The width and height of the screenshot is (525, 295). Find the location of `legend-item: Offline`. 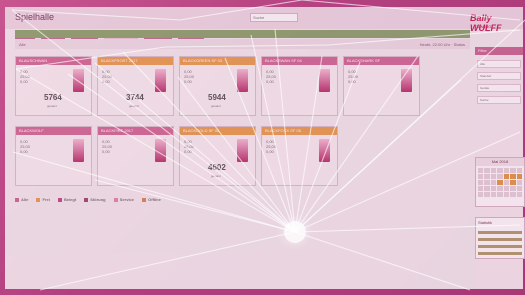

legend-item: Offline is located at coordinates (151, 199).